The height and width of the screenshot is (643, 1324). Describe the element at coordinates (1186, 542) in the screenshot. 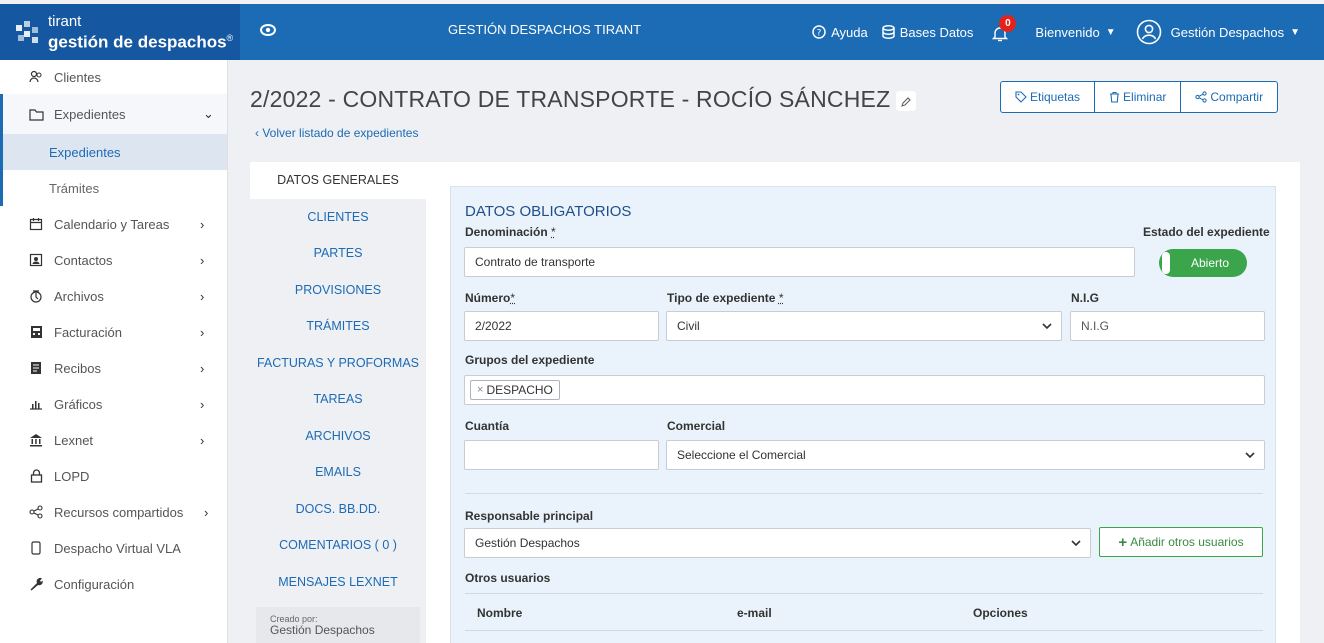

I see `add-users-label: Añadir otros usuarios` at that location.